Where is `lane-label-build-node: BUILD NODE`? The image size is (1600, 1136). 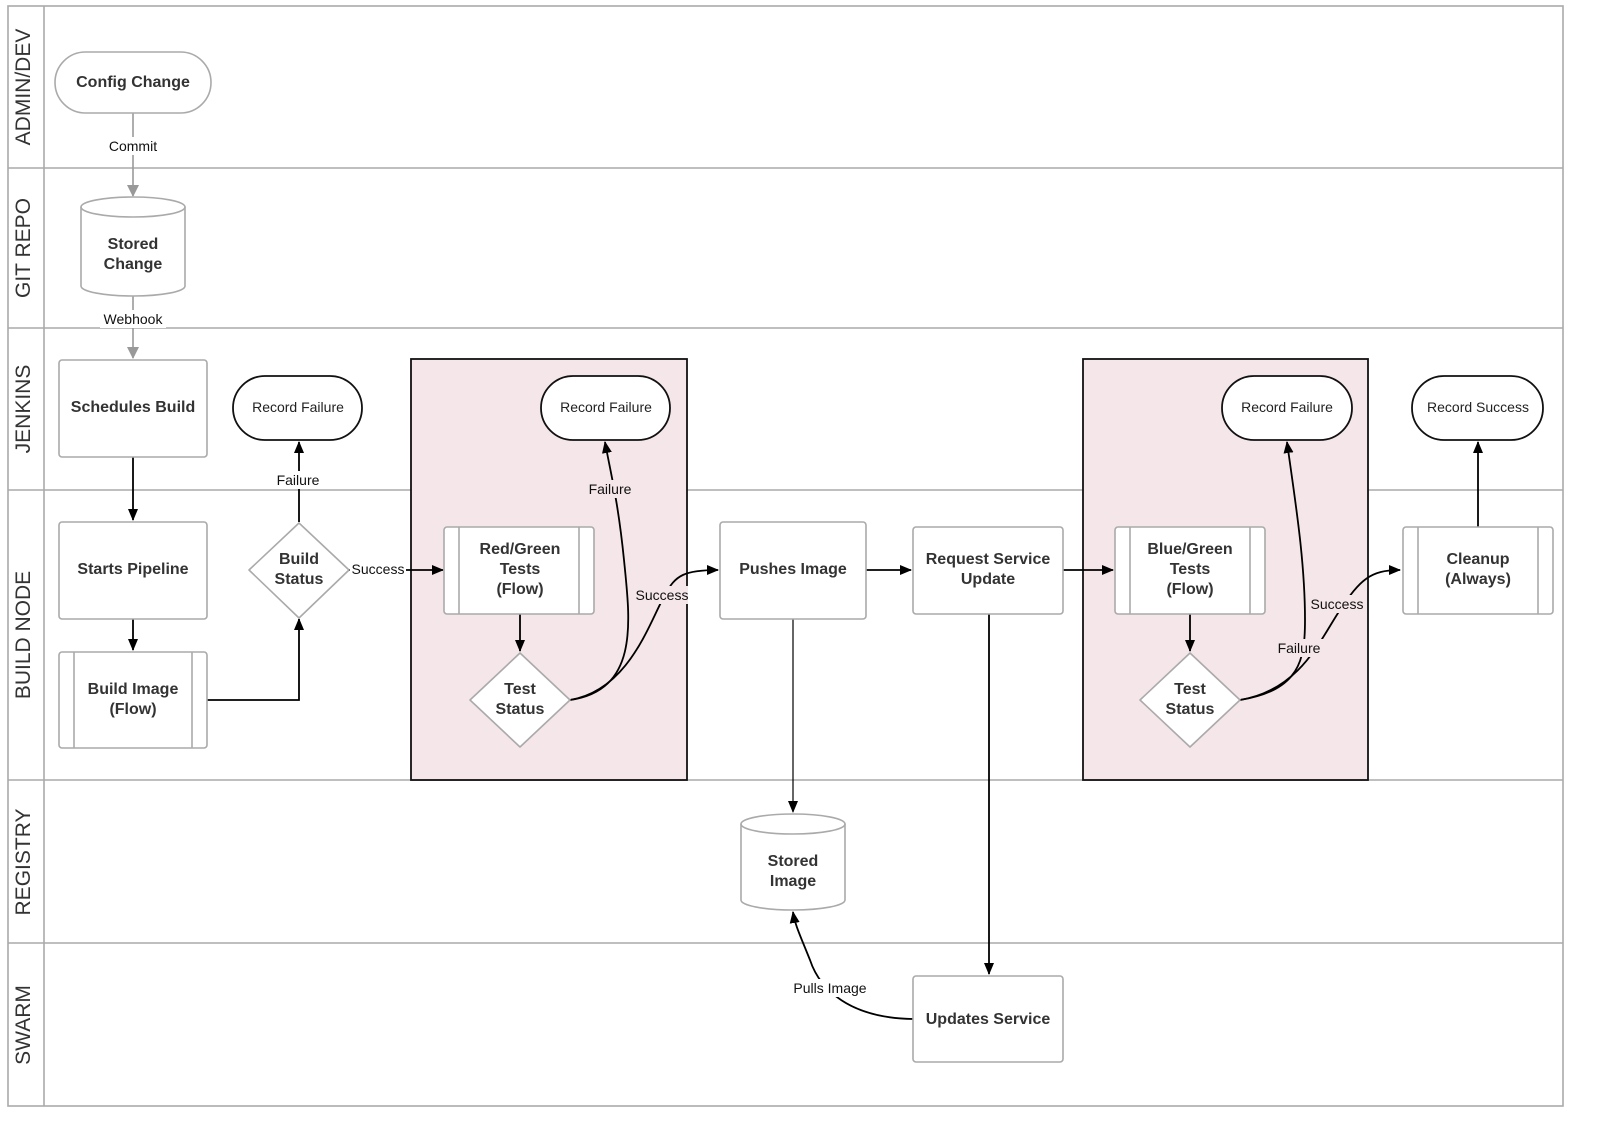 lane-label-build-node: BUILD NODE is located at coordinates (23, 635).